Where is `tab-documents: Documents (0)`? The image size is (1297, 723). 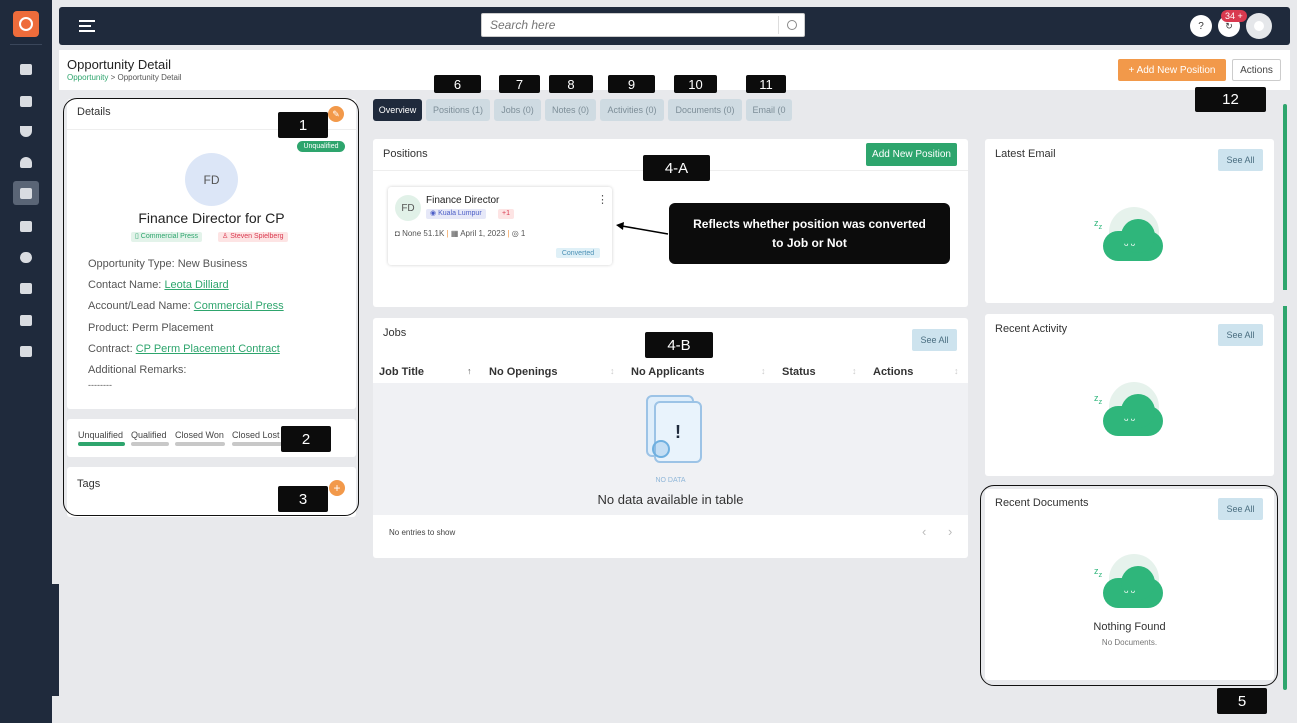
tab-documents: Documents (0) is located at coordinates (705, 110).